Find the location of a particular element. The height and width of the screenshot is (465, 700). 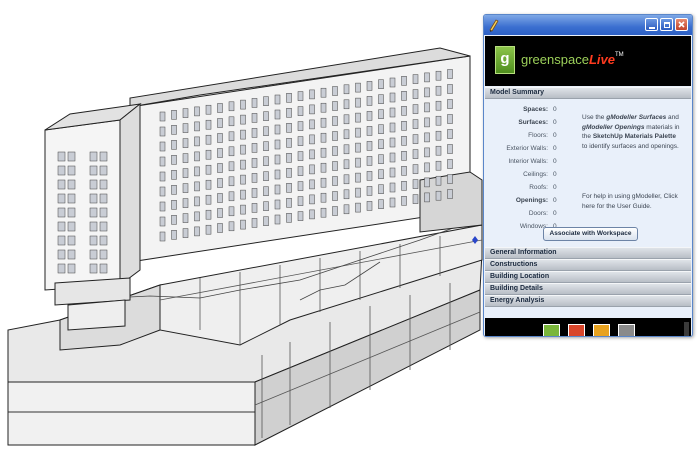

section-header-energy-analysis: Energy Analysis is located at coordinates (588, 301).